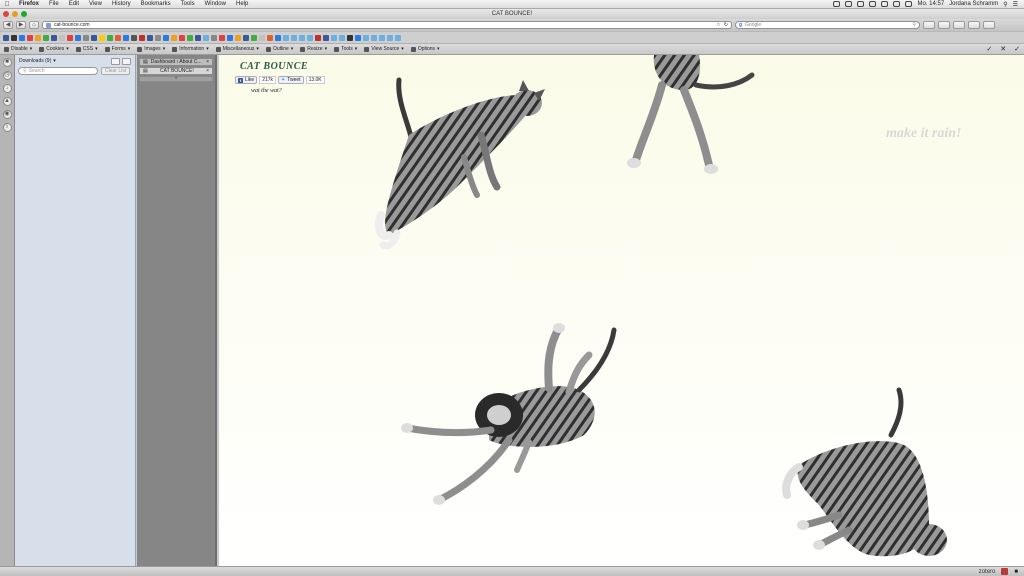 The width and height of the screenshot is (1024, 576). I want to click on home-icon: ⌂, so click(34, 25).